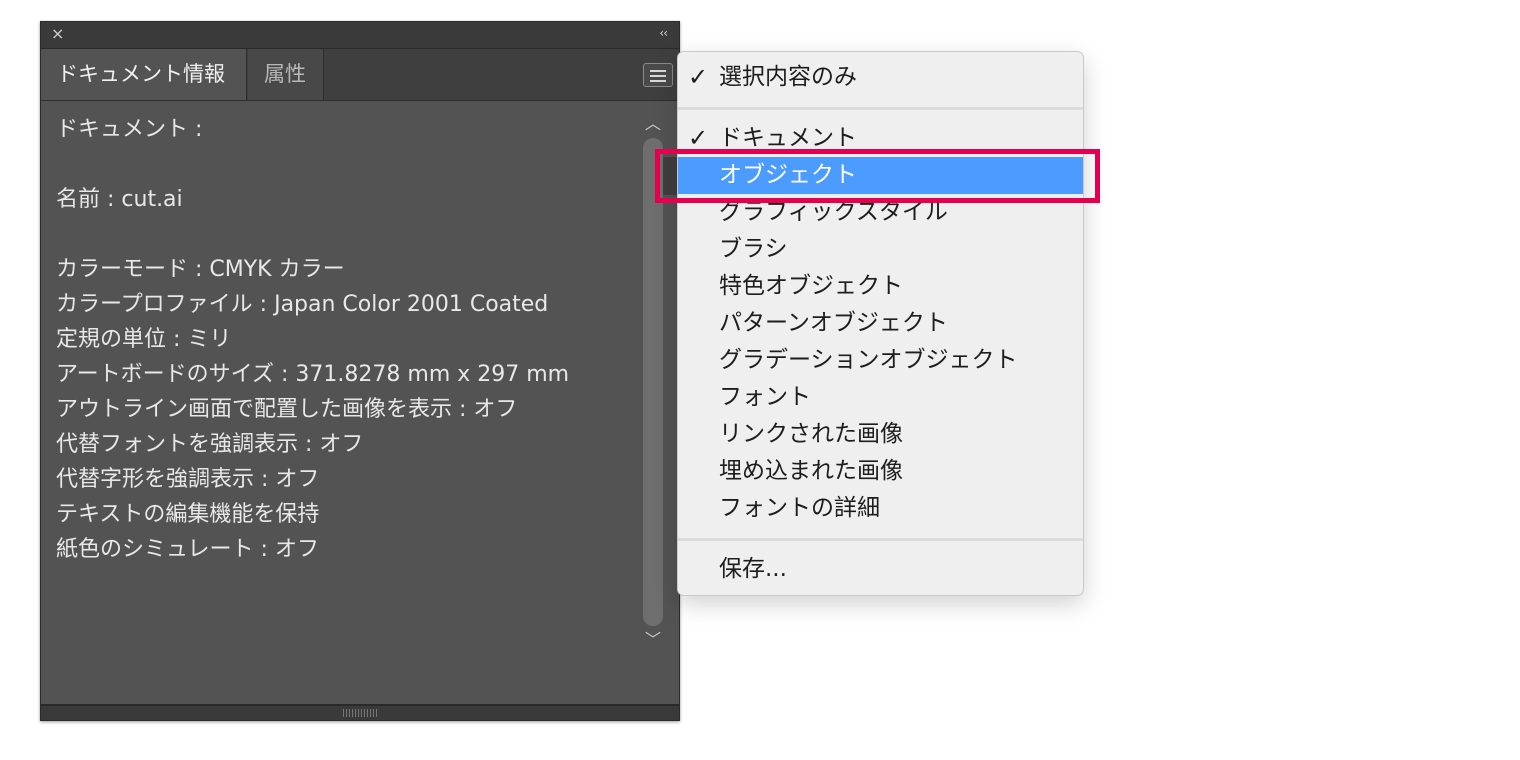 This screenshot has width=1520, height=760. I want to click on tab-document-info: ドキュメント情報, so click(144, 74).